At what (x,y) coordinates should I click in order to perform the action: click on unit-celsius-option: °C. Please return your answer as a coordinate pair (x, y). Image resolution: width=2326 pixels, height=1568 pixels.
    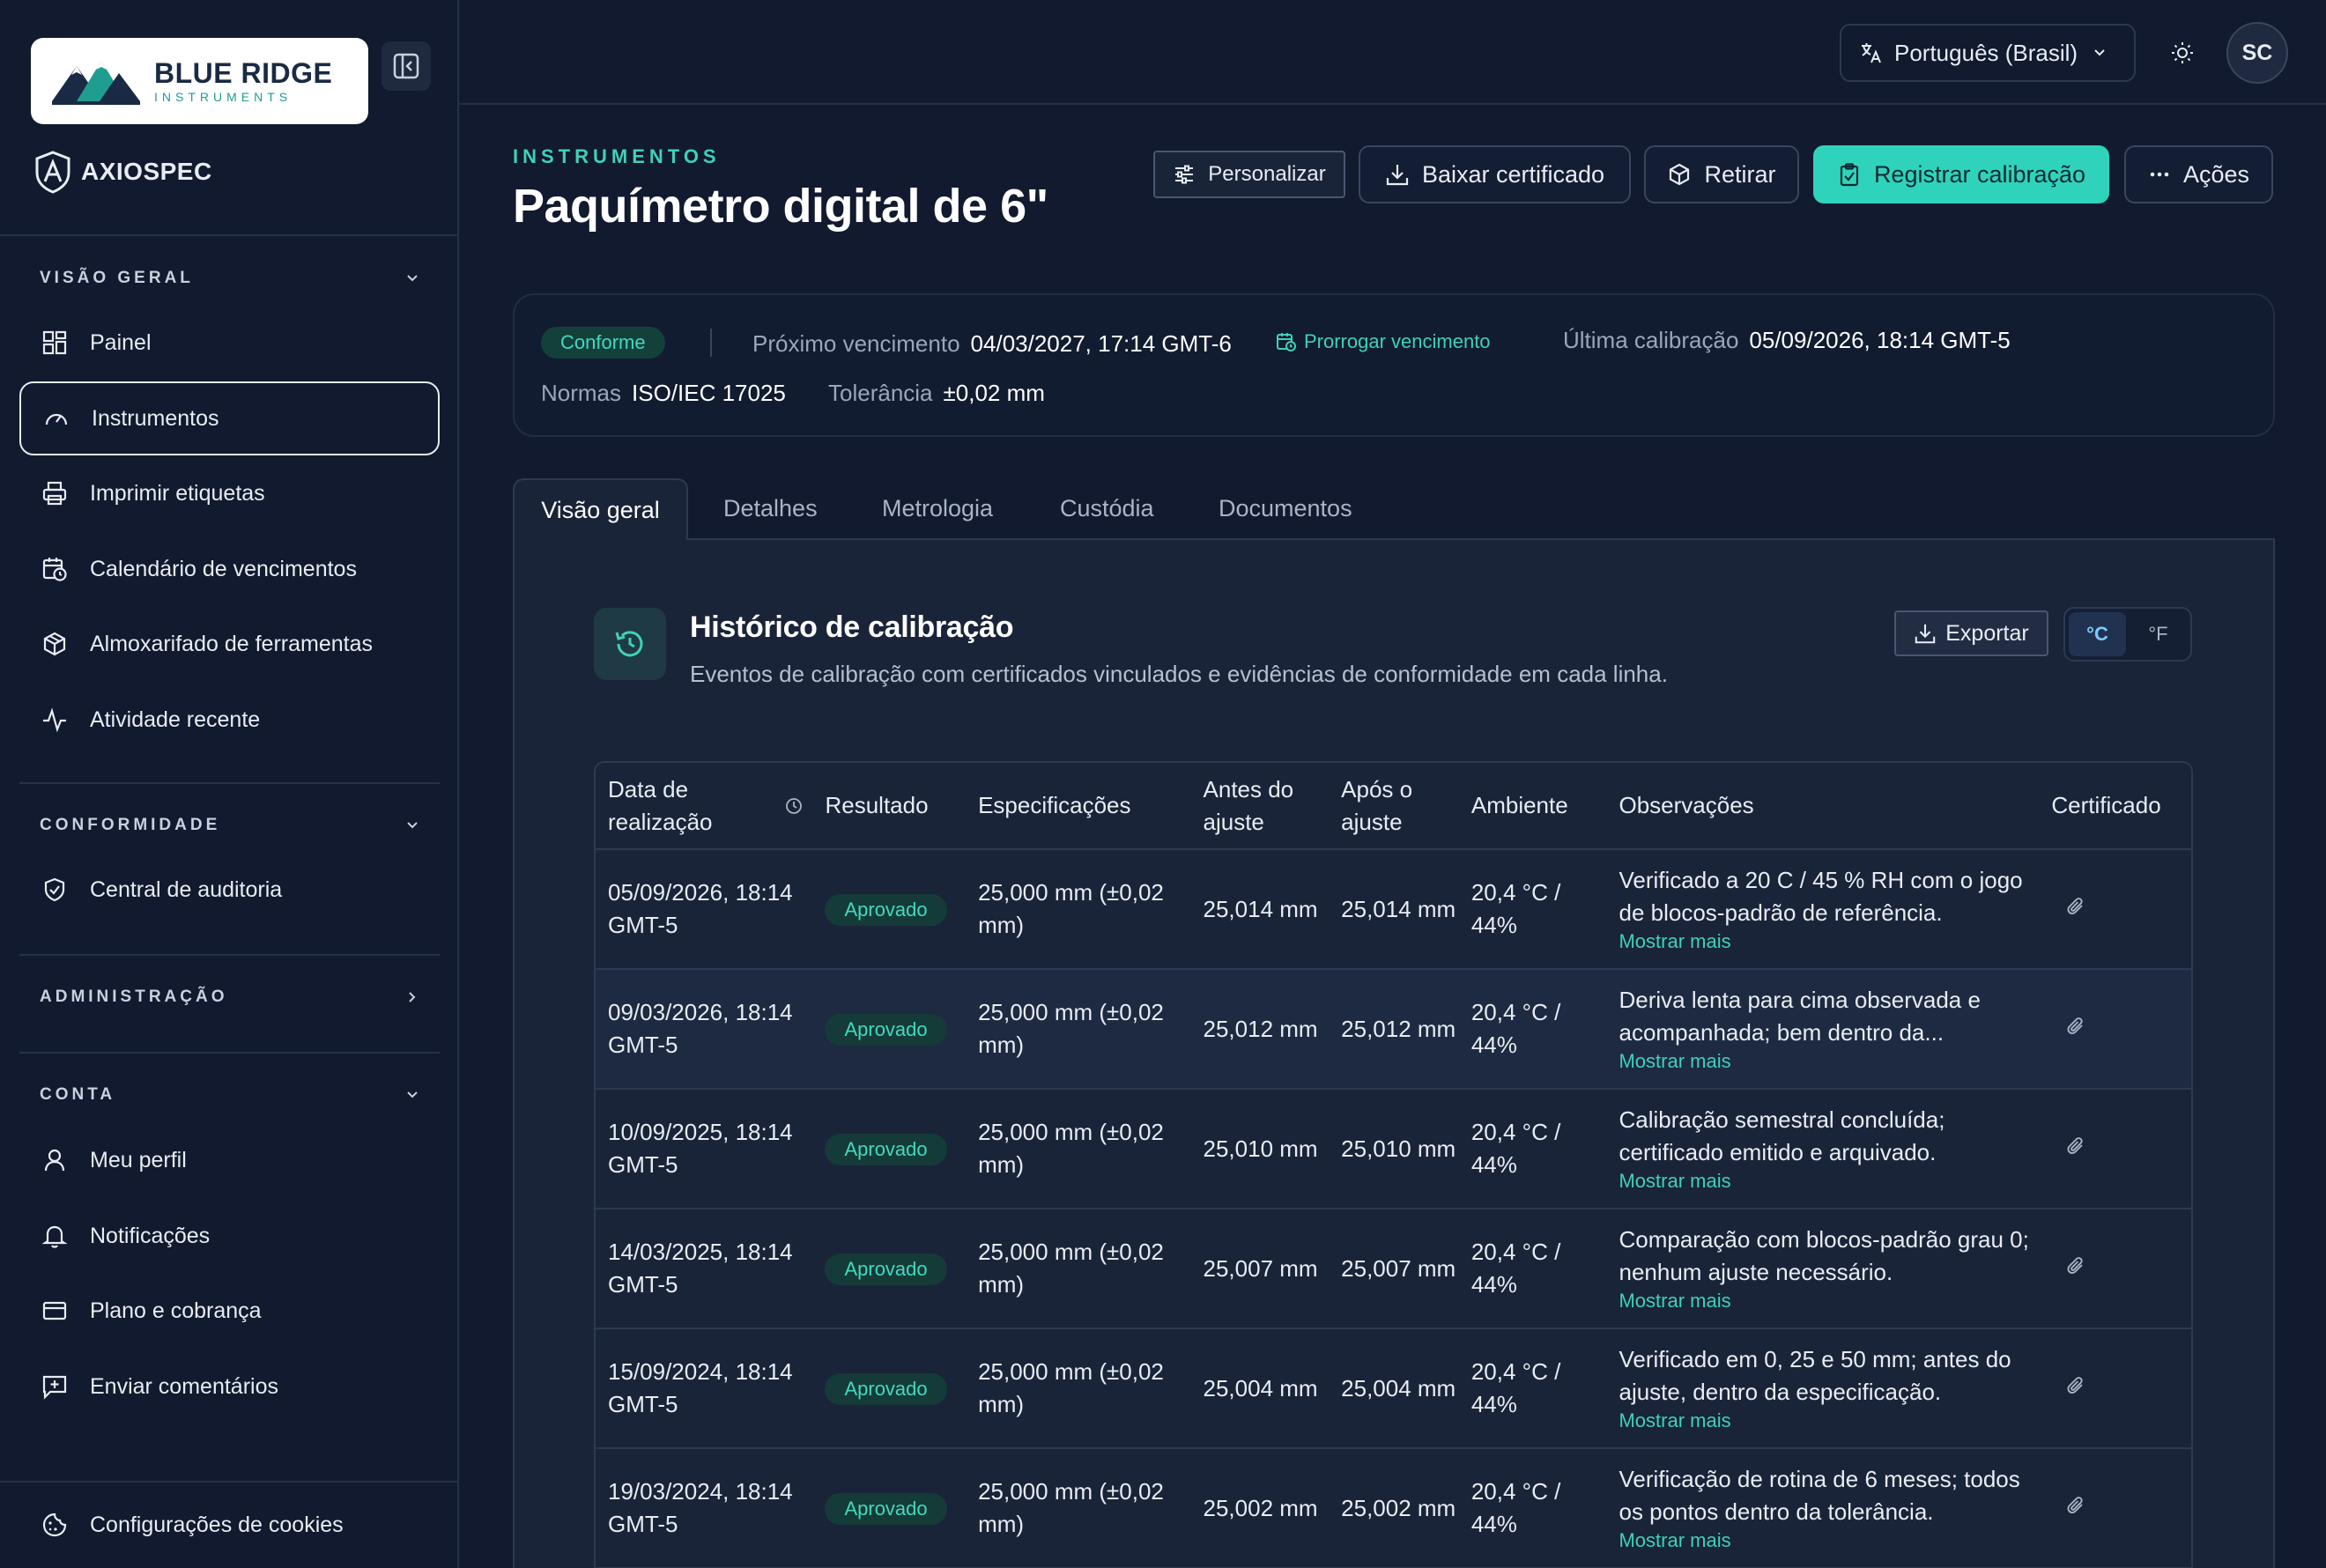
    Looking at the image, I should click on (2097, 634).